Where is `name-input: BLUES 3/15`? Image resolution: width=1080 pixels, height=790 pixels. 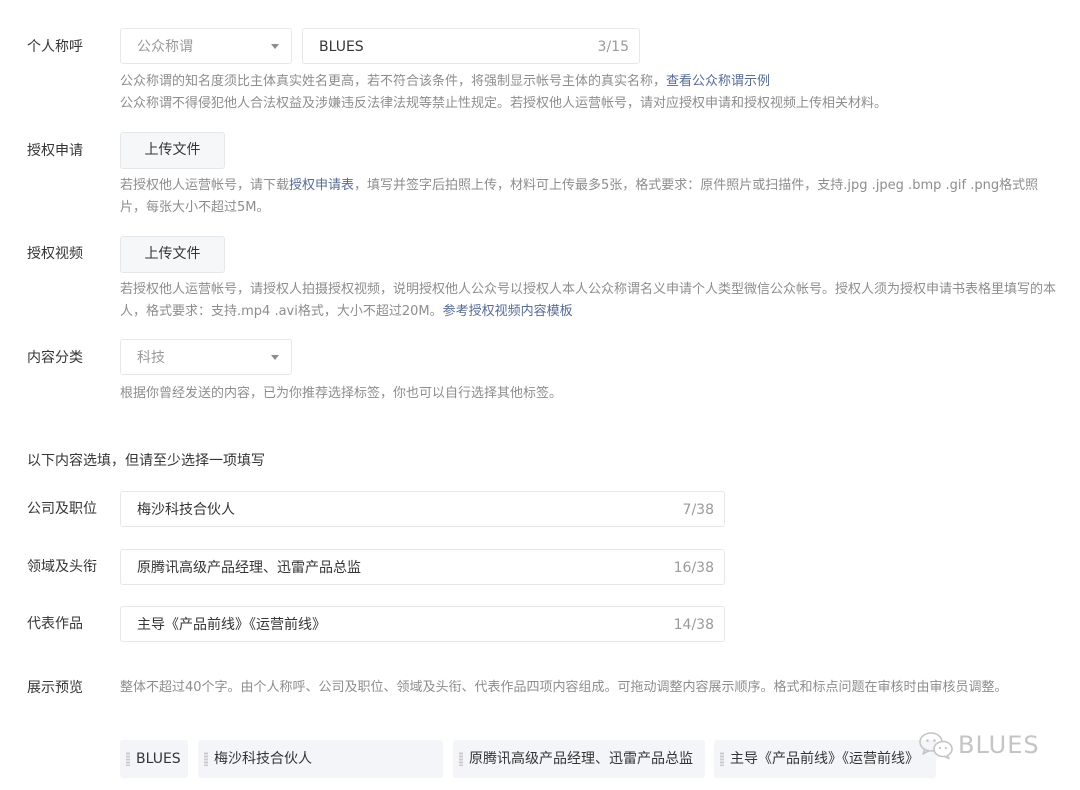
name-input: BLUES 3/15 is located at coordinates (471, 46).